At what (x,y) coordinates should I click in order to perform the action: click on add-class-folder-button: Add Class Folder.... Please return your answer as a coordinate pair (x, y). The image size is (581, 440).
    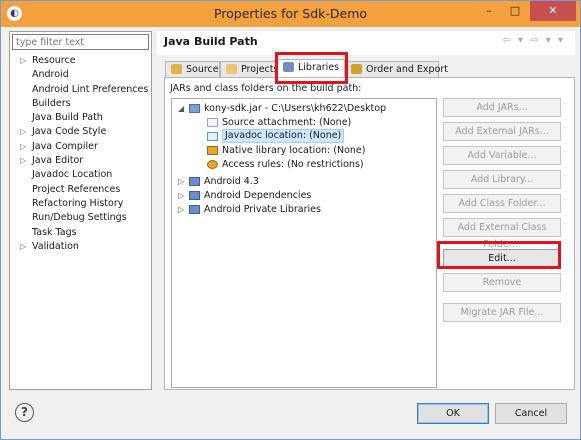
    Looking at the image, I should click on (502, 203).